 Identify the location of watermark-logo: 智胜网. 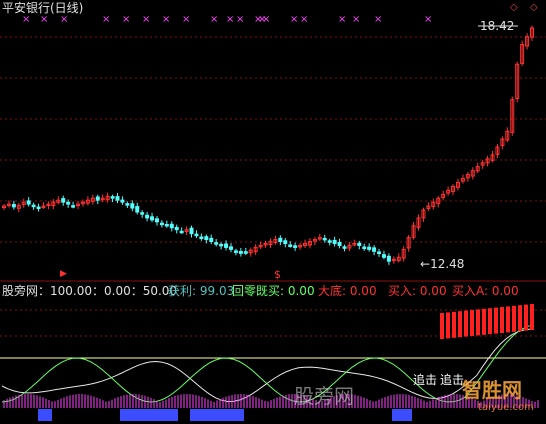
(492, 390).